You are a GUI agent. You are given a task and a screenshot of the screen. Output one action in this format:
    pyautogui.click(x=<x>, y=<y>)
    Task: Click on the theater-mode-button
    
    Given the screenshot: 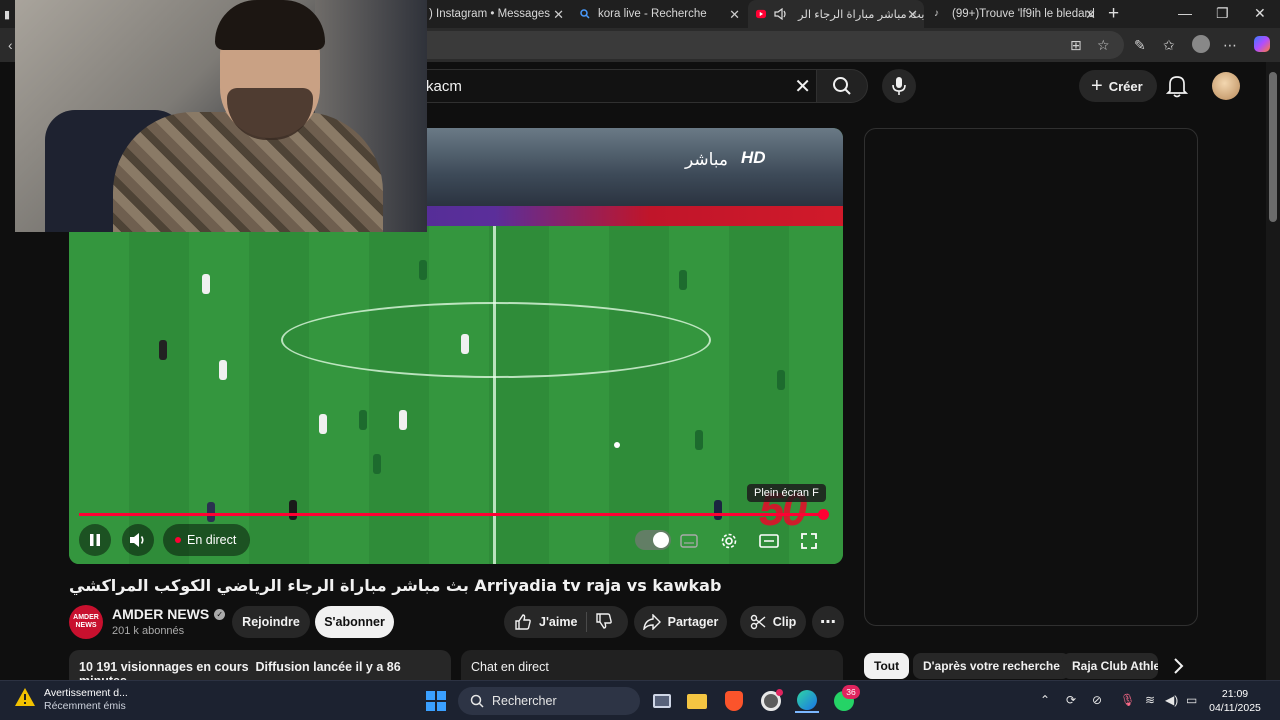 What is the action you would take?
    pyautogui.click(x=769, y=541)
    